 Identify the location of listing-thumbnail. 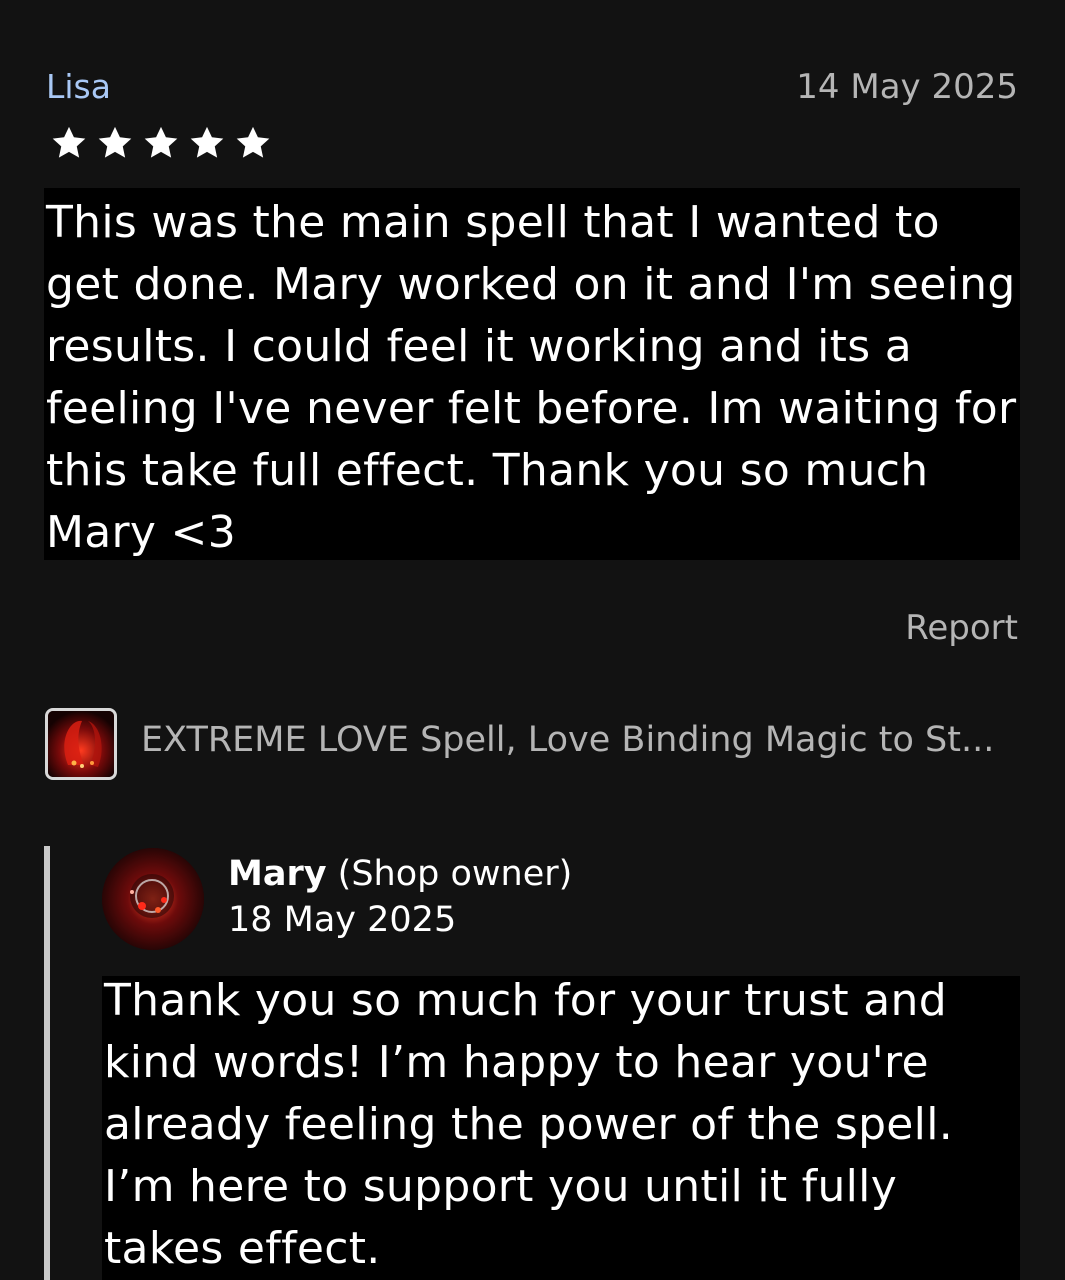
(81, 744).